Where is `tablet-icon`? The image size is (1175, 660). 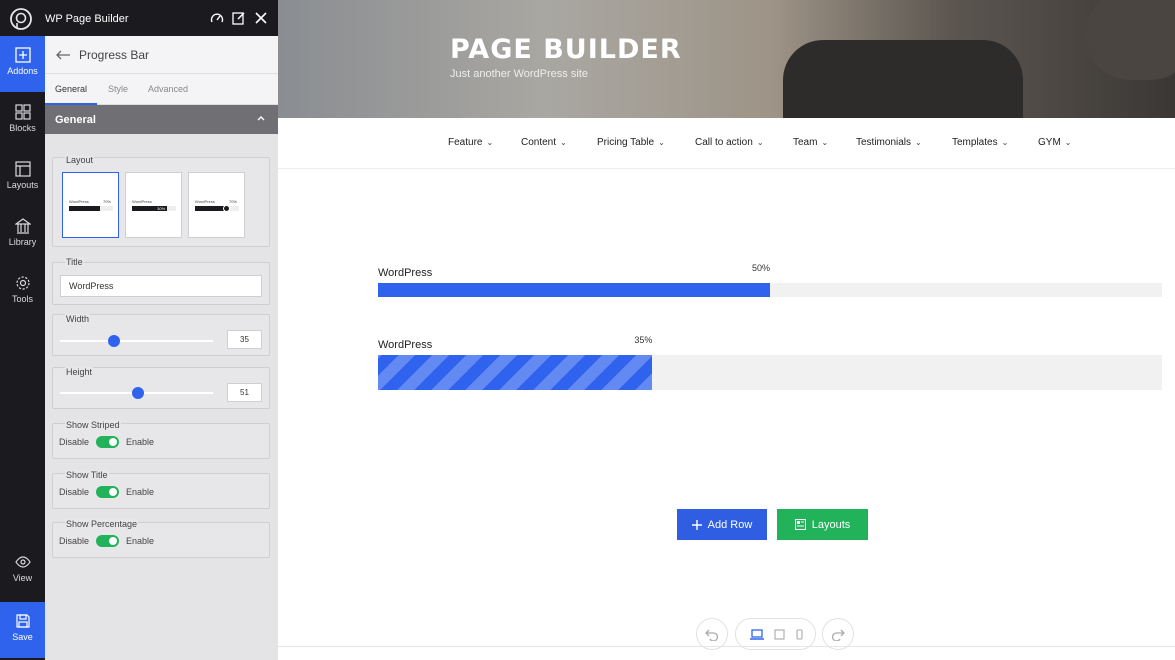 tablet-icon is located at coordinates (779, 634).